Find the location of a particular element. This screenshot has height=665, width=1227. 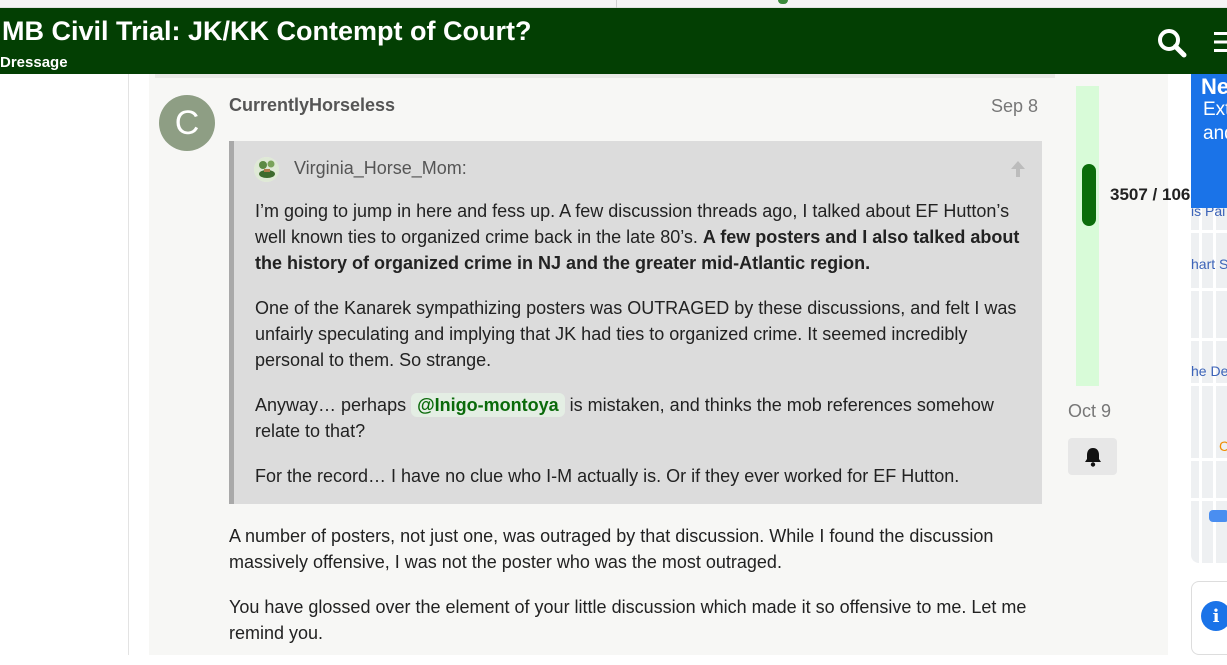

arrow-up-icon is located at coordinates (1018, 169).